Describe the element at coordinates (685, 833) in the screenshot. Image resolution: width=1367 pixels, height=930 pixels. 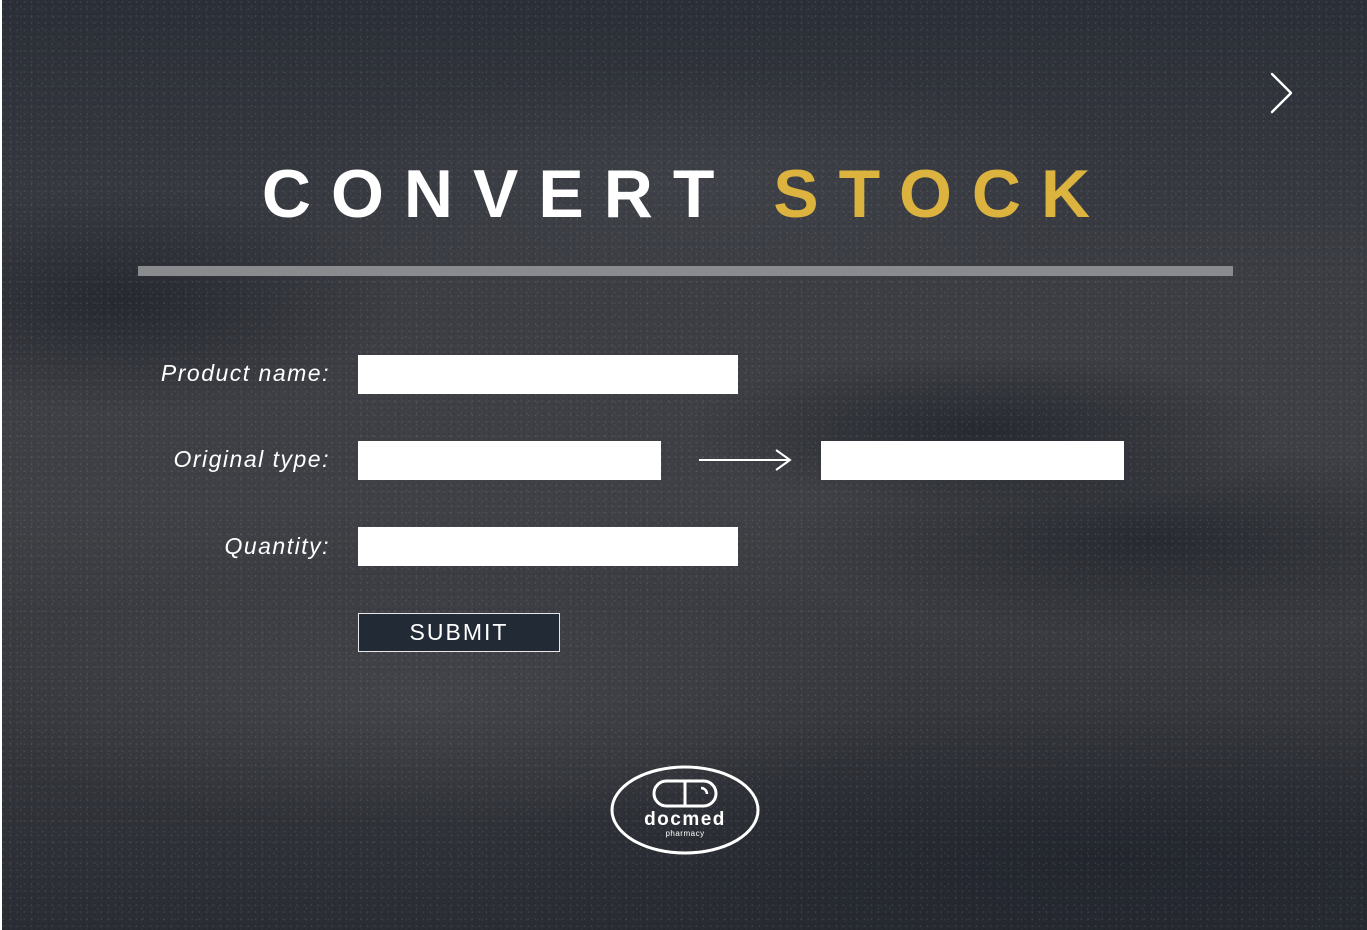
I see `logo-subtitle: pharmacy` at that location.